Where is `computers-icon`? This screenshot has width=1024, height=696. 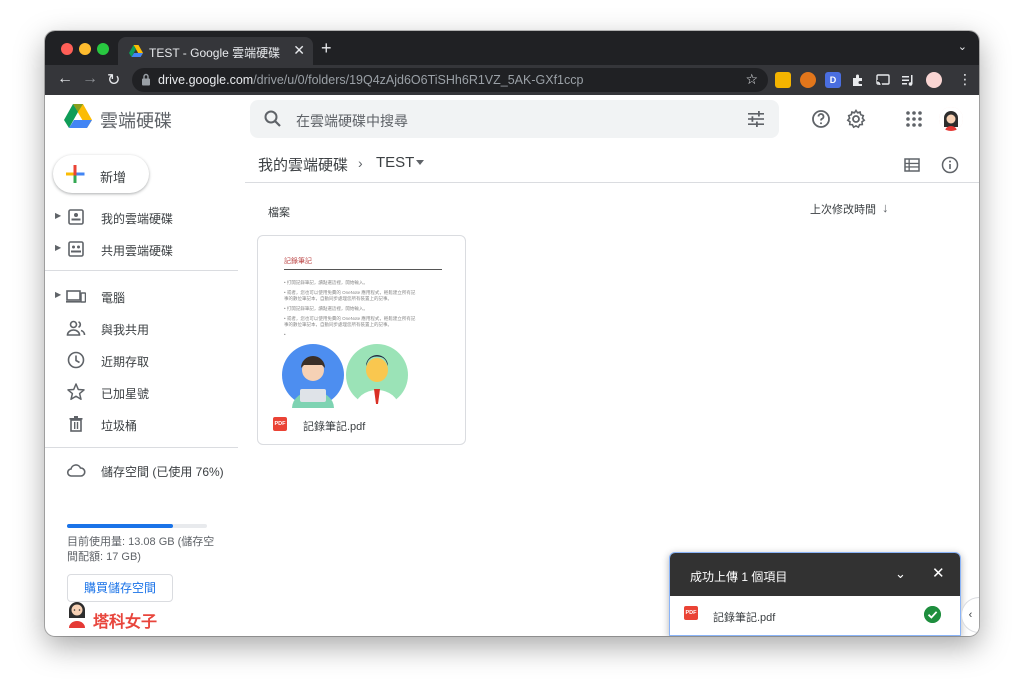
computers-icon is located at coordinates (76, 296).